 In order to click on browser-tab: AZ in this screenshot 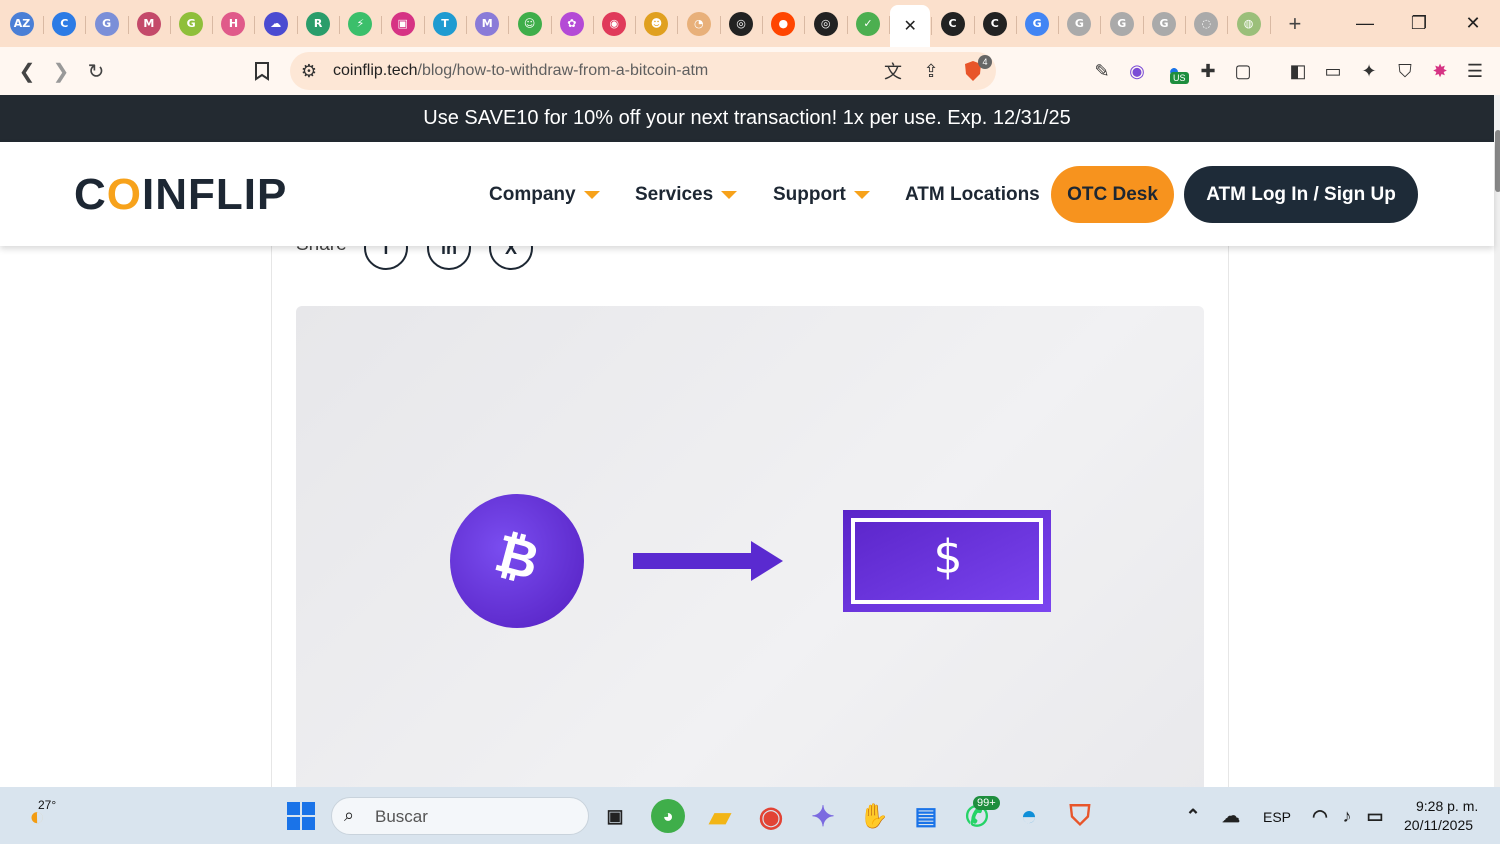, I will do `click(23, 24)`.